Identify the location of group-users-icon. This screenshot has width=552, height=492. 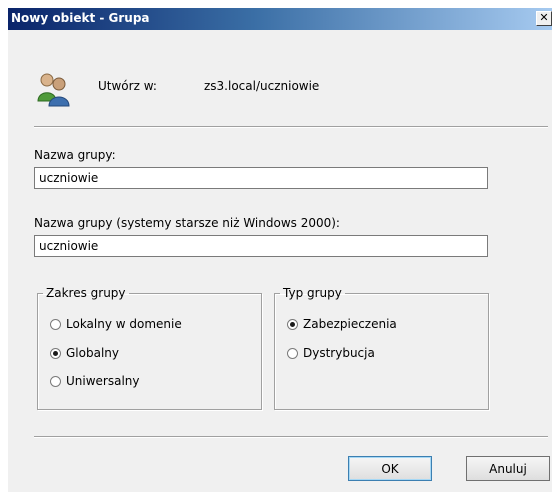
(53, 90).